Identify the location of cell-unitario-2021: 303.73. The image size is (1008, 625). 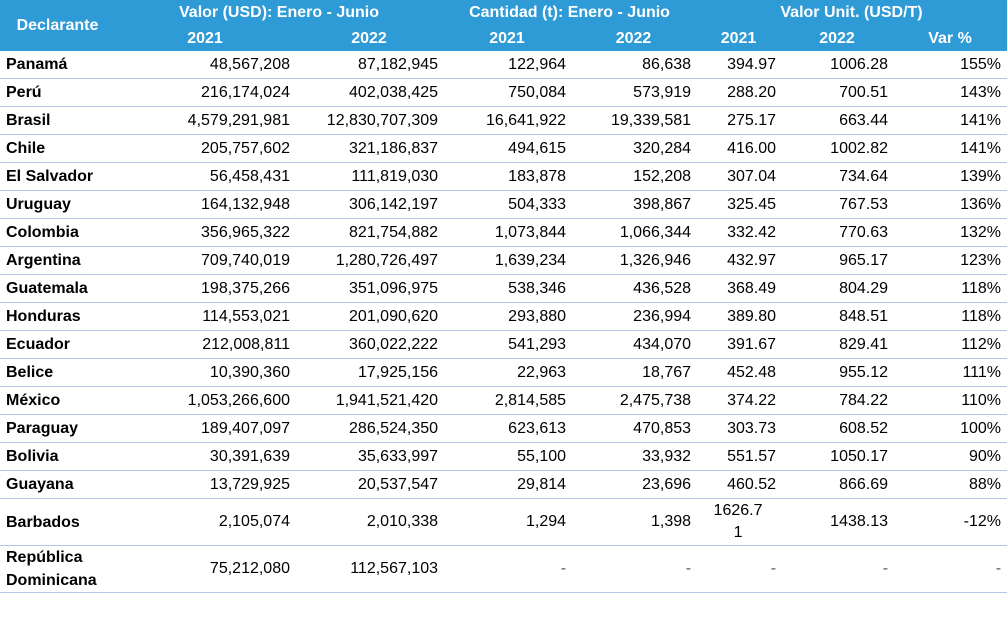
(739, 428).